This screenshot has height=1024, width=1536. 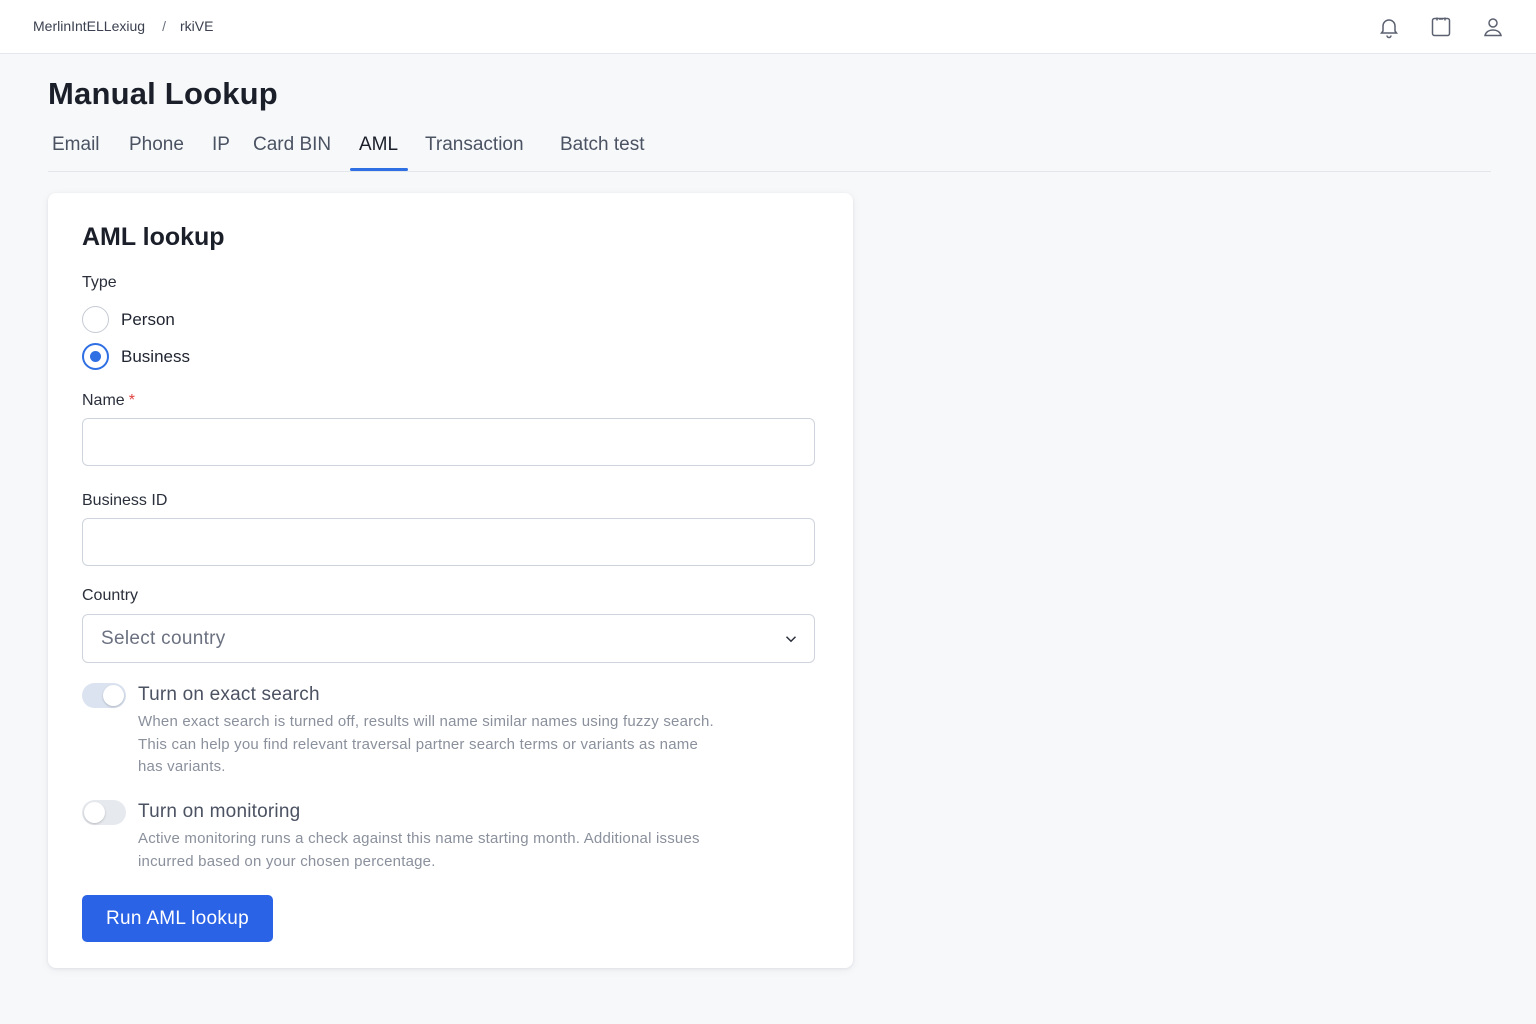 I want to click on run-aml-lookup-button: Run AML lookup, so click(x=177, y=918).